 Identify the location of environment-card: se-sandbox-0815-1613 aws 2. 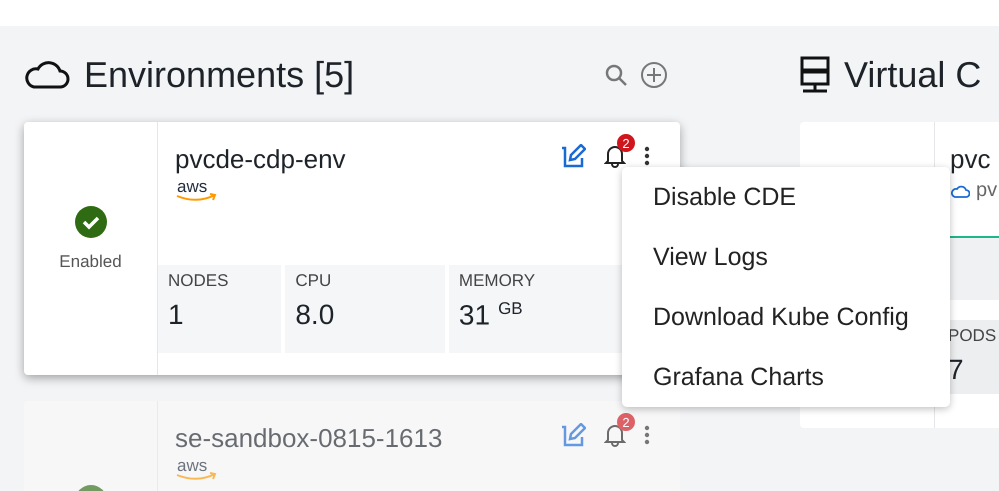
(352, 446).